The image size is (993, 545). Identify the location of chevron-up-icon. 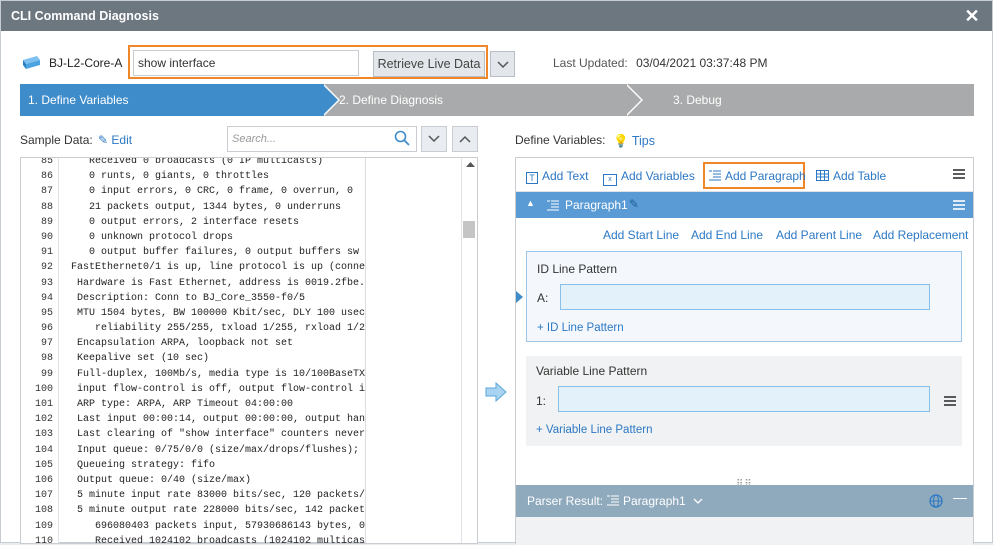
(465, 139).